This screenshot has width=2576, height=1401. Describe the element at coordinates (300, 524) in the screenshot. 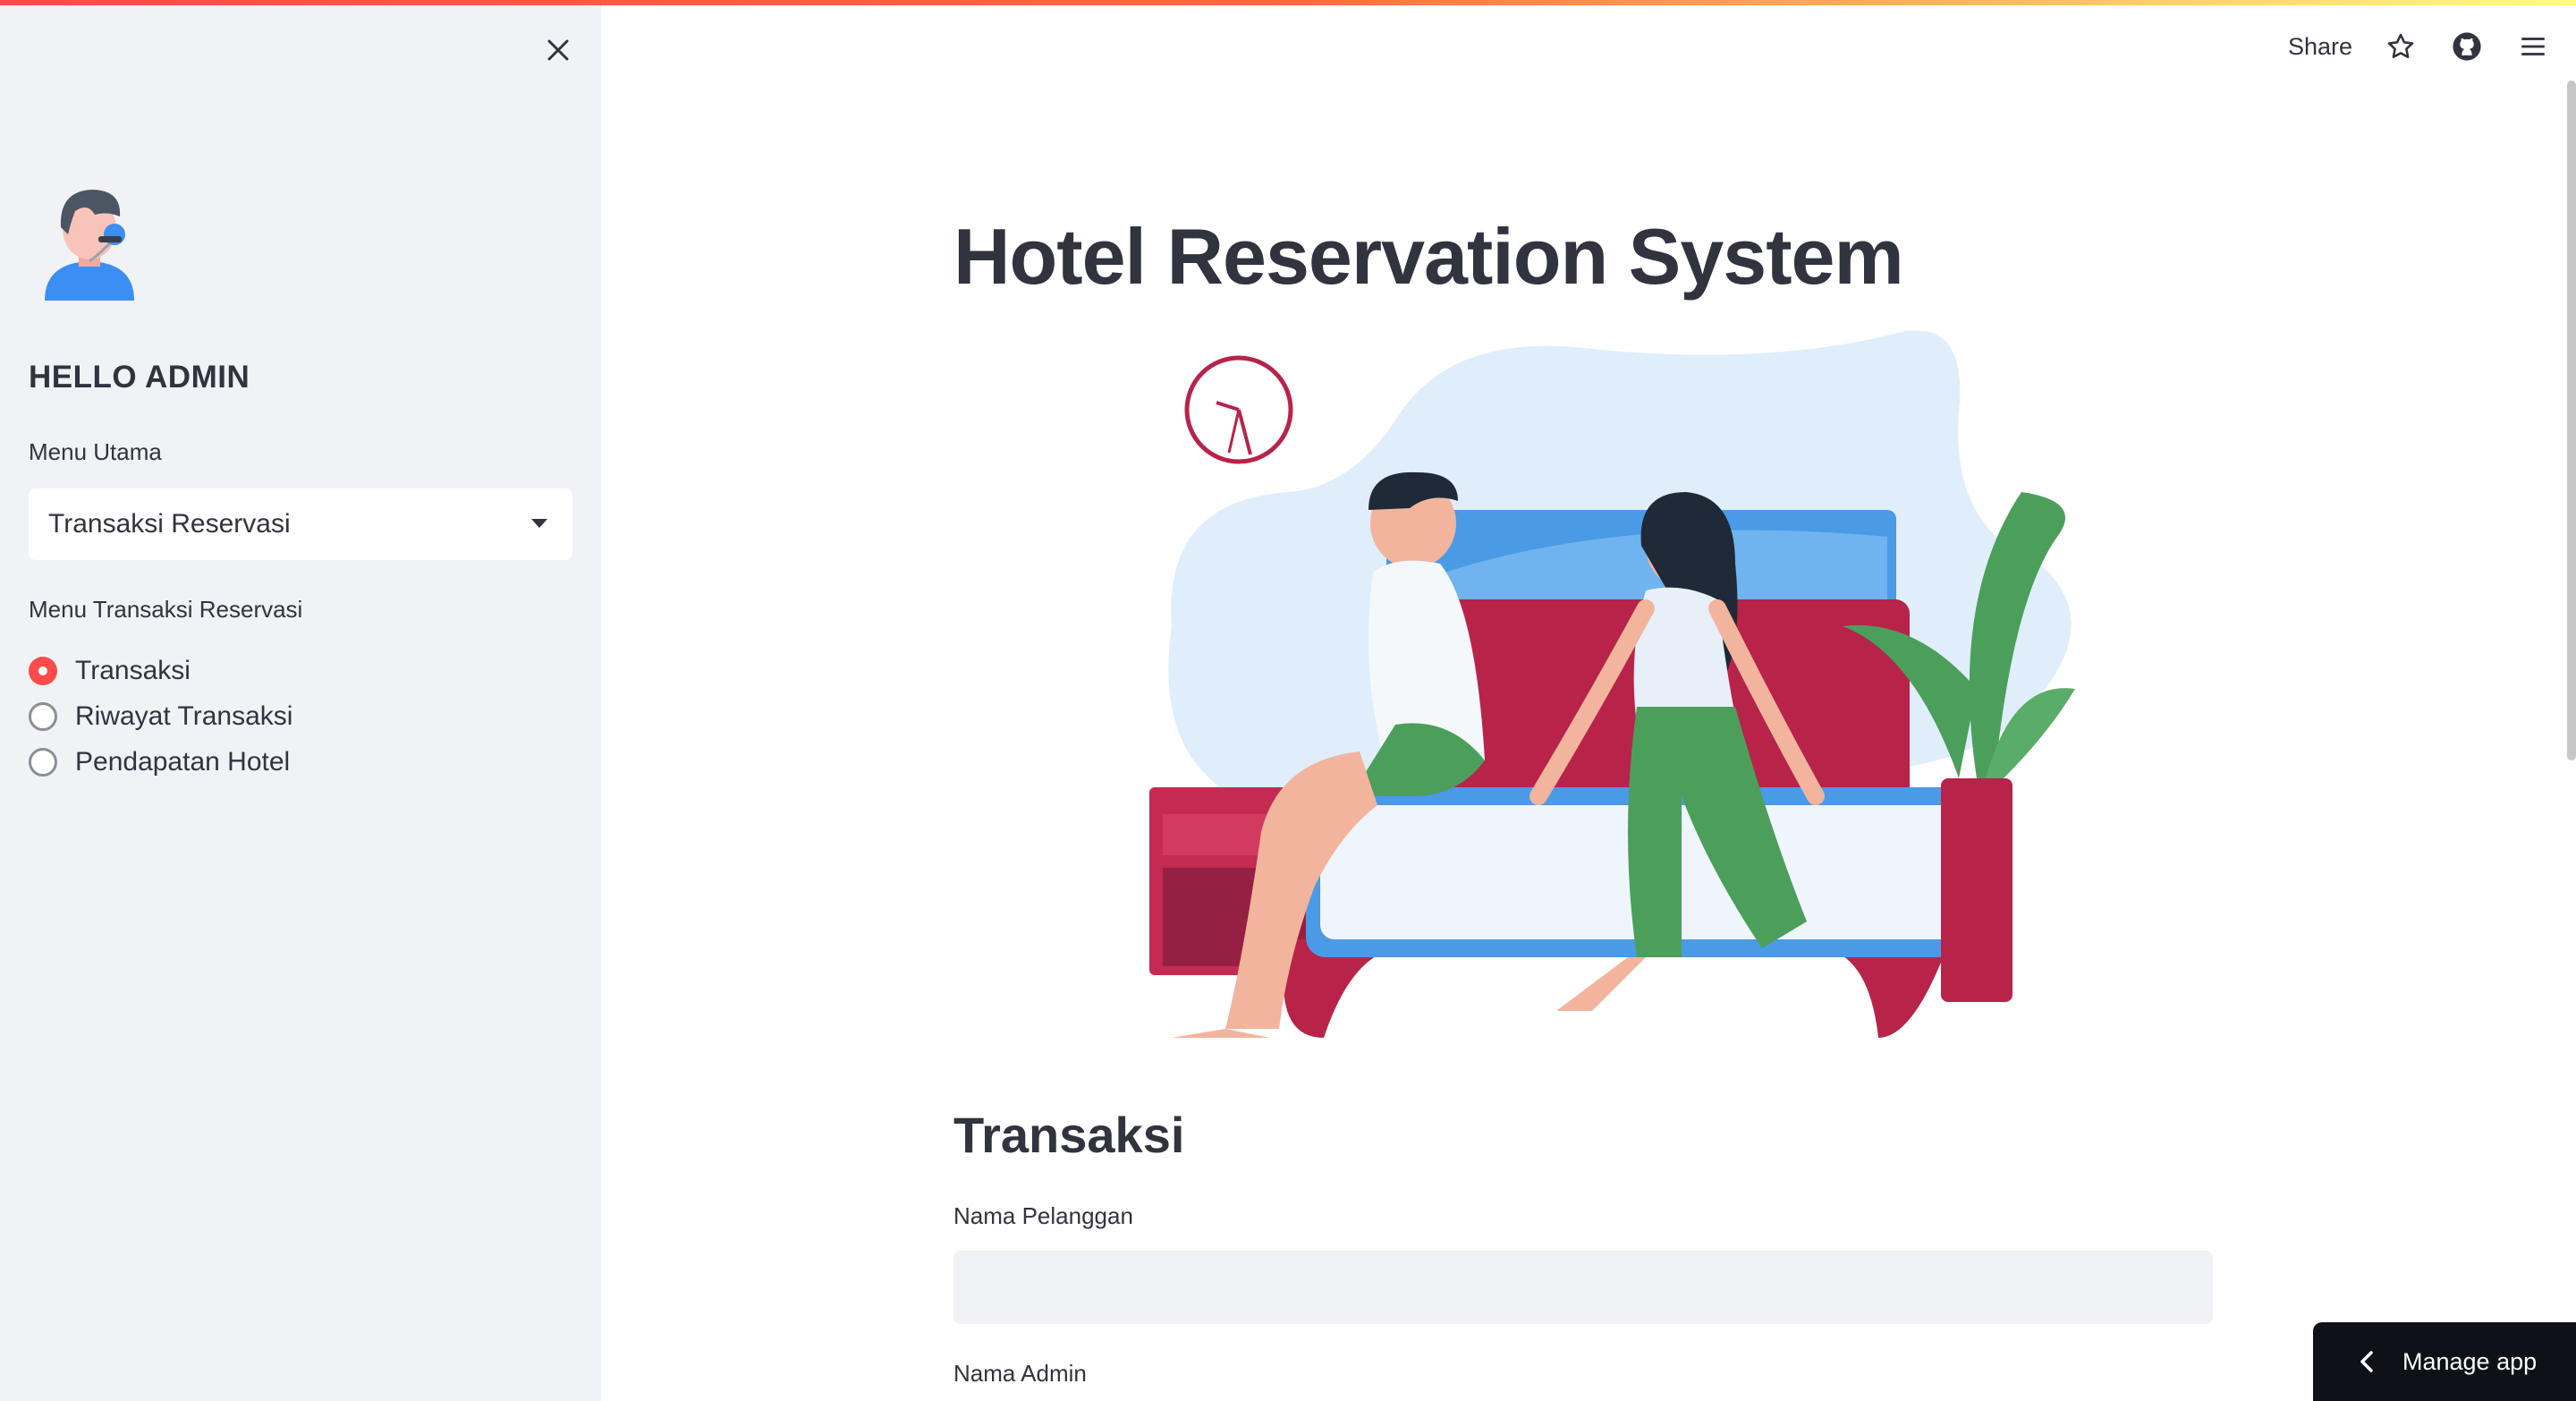

I see `main-menu-select: Transaksi Reservasi` at that location.